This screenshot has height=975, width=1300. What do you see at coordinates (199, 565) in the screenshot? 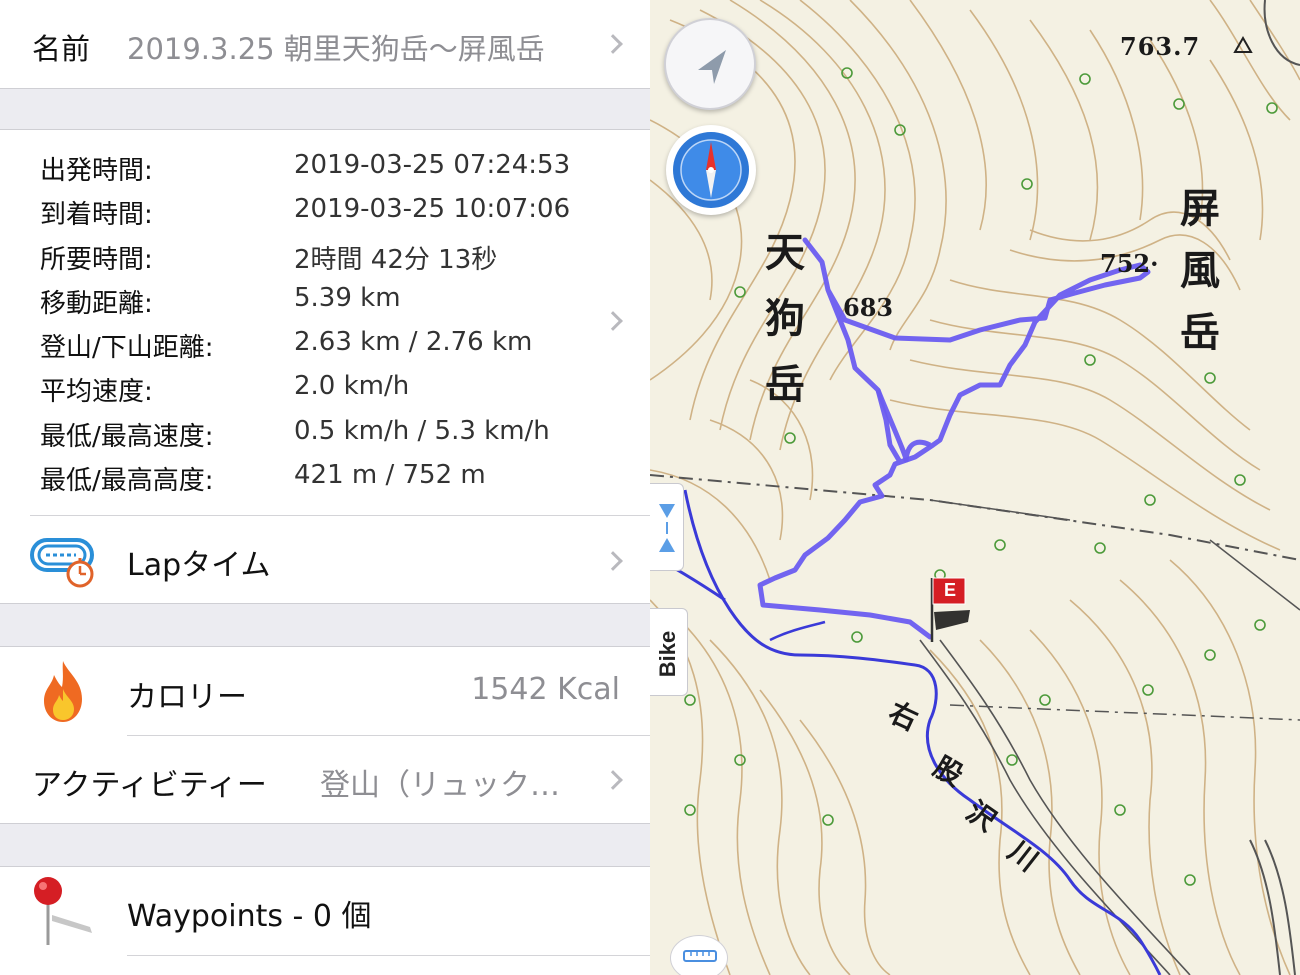
I see `lap-time-label: Lapタイム` at bounding box center [199, 565].